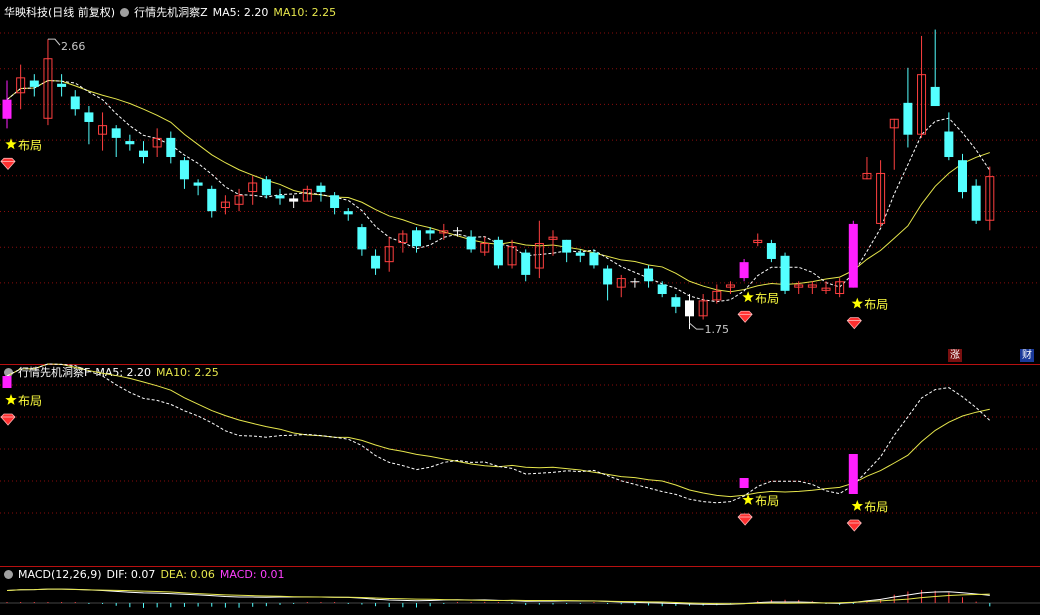 The width and height of the screenshot is (1040, 615). Describe the element at coordinates (54, 42) in the screenshot. I see `high-pointer` at that location.